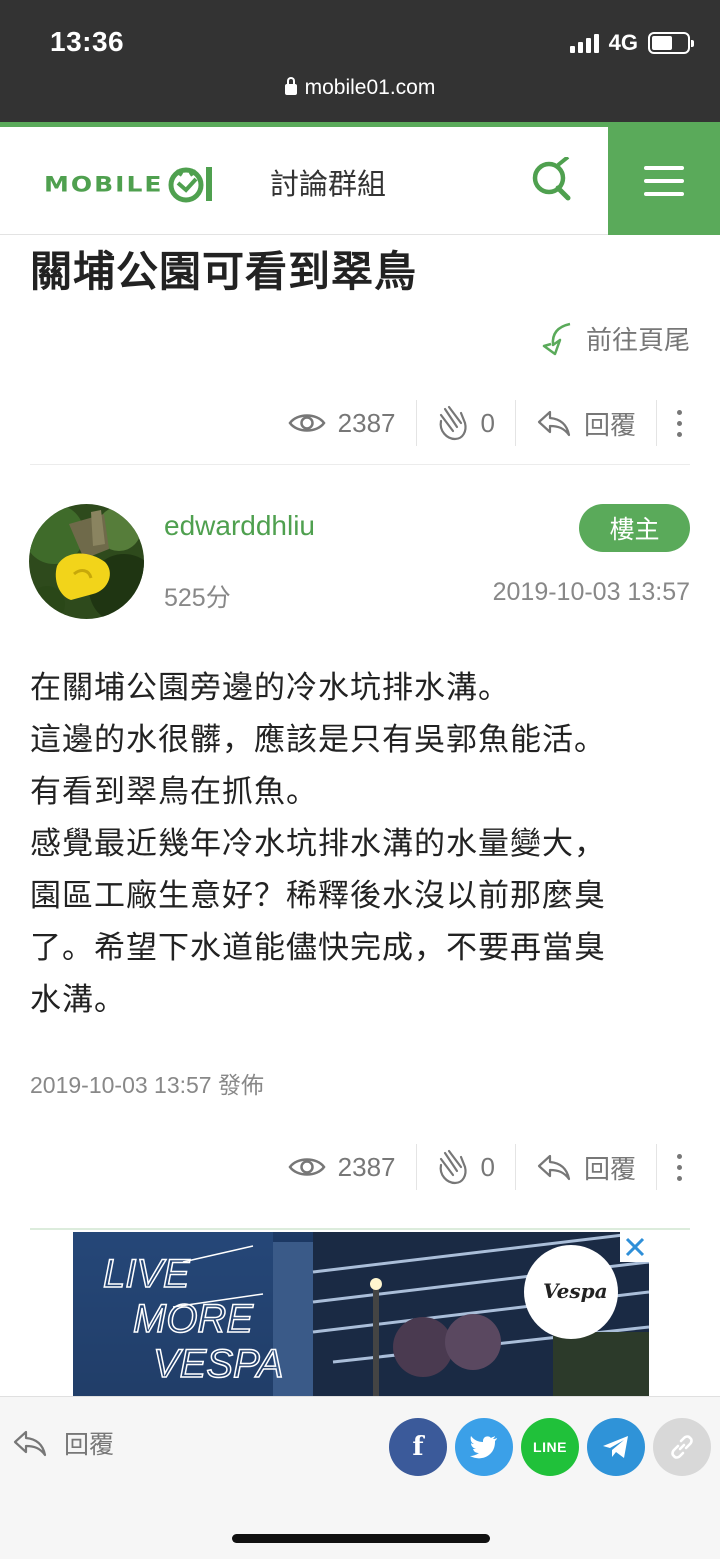 Image resolution: width=720 pixels, height=1559 pixels. What do you see at coordinates (290, 86) in the screenshot?
I see `lock-icon` at bounding box center [290, 86].